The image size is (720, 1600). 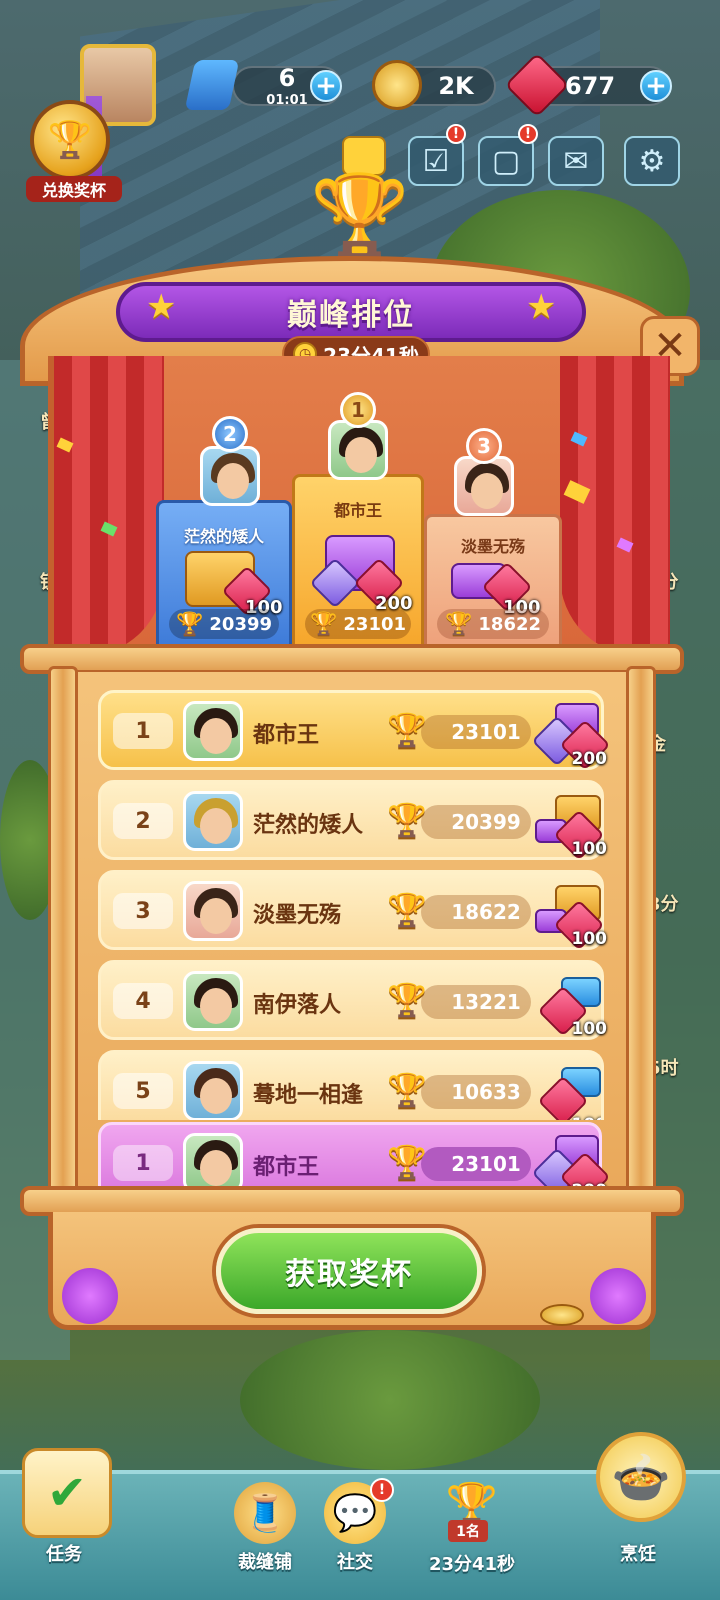 I want to click on pillar-right, so click(x=641, y=936).